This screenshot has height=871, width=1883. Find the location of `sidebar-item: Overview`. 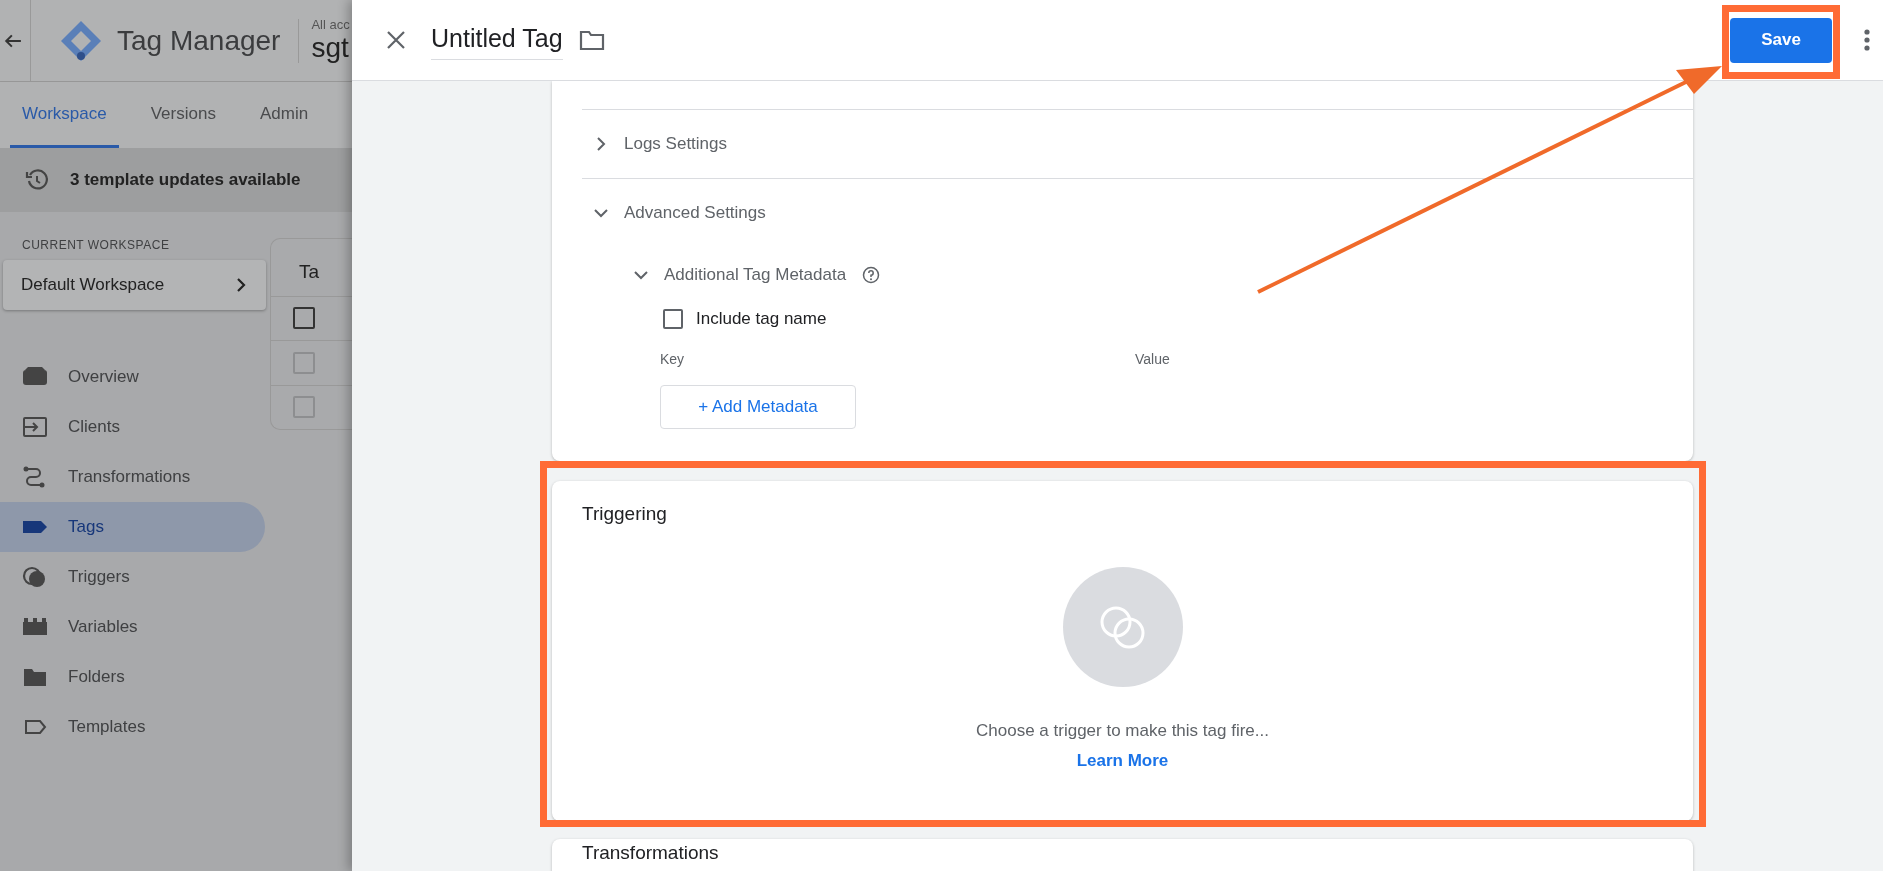

sidebar-item: Overview is located at coordinates (132, 377).